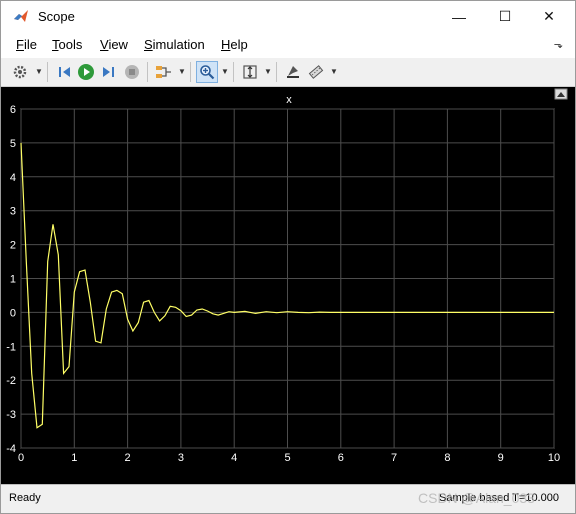 This screenshot has height=514, width=576. I want to click on step-forward-icon, so click(109, 72).